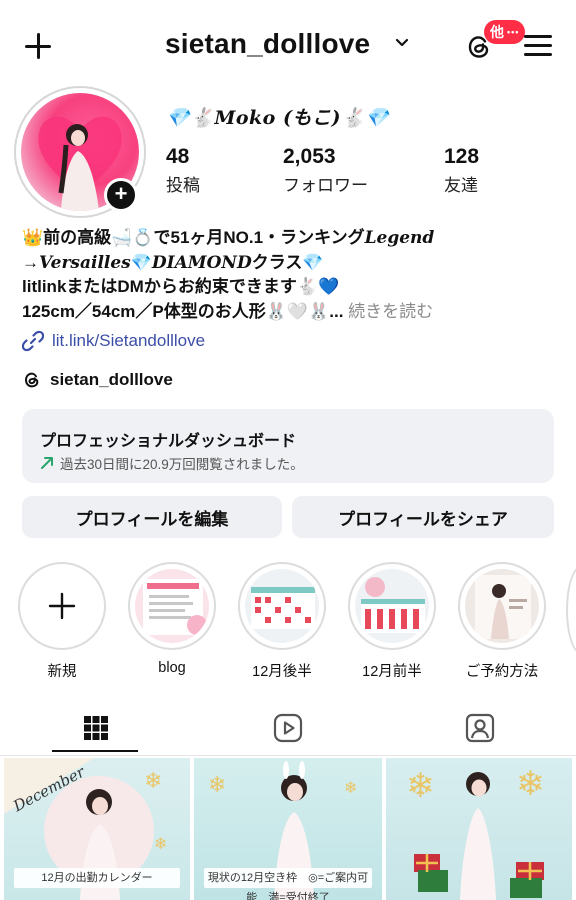 The image size is (576, 900). I want to click on highlight-label: 12月前半, so click(392, 672).